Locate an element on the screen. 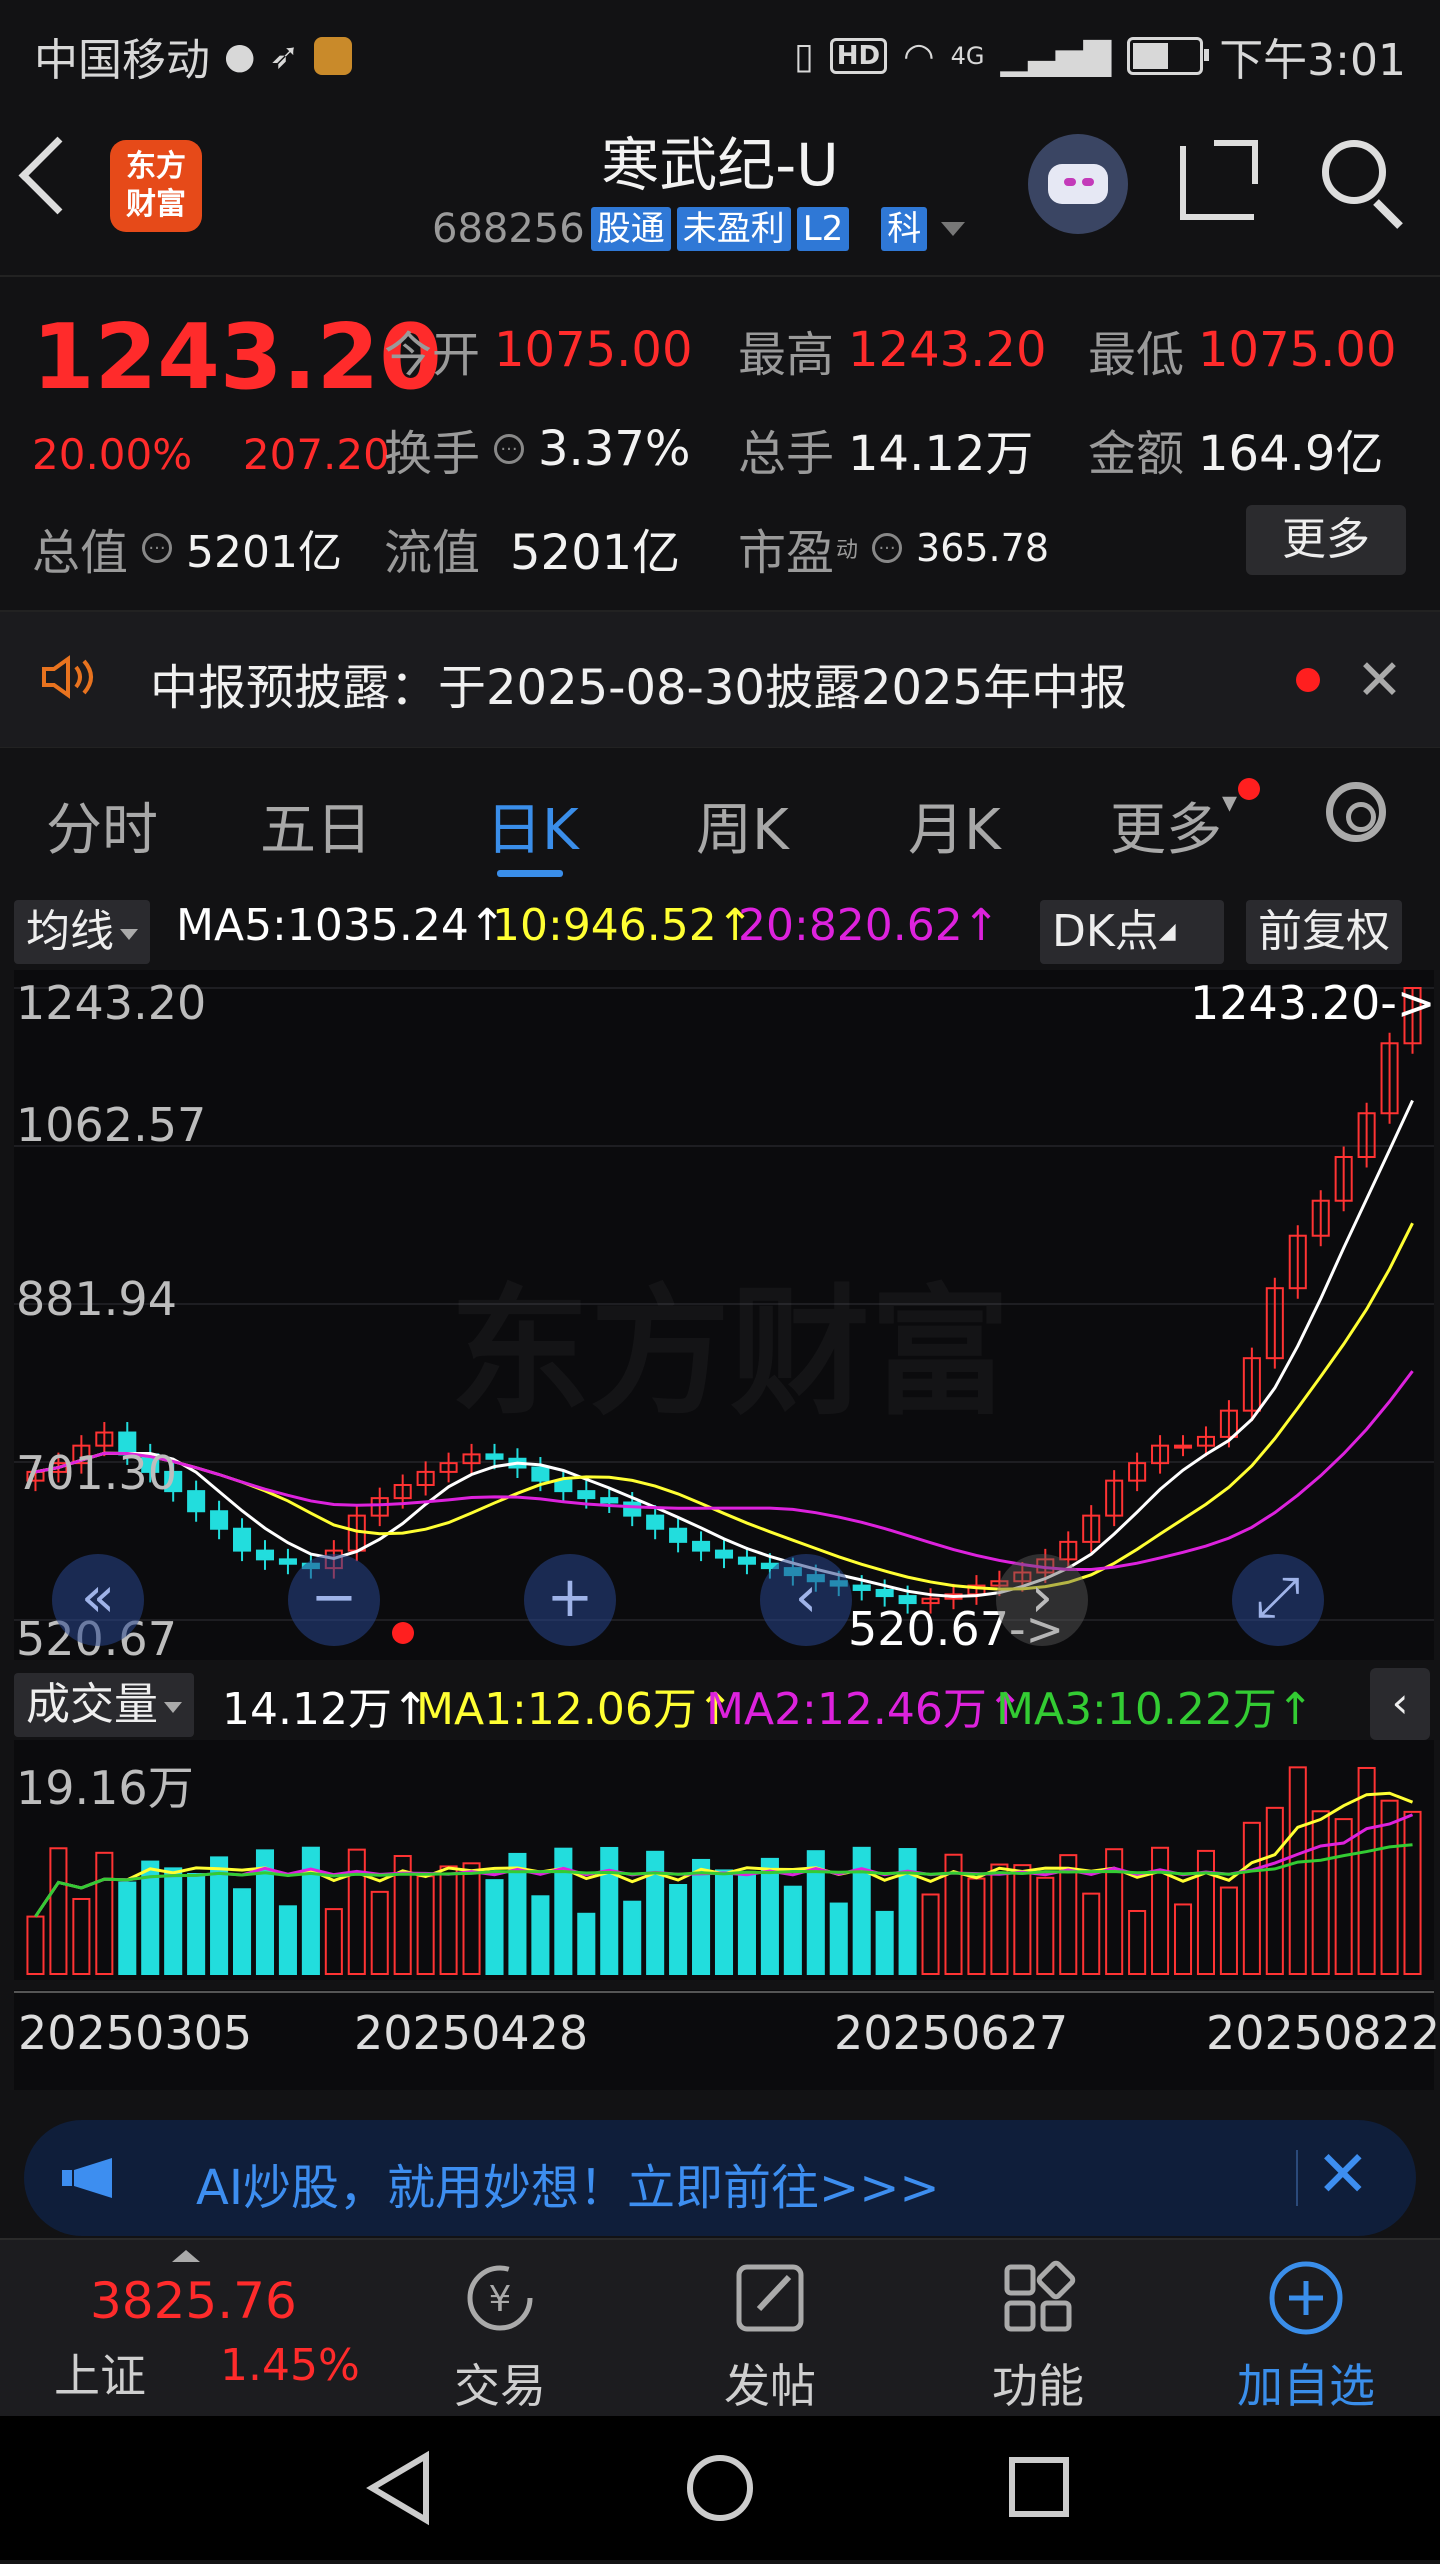  ma-select: 均线 is located at coordinates (82, 932).